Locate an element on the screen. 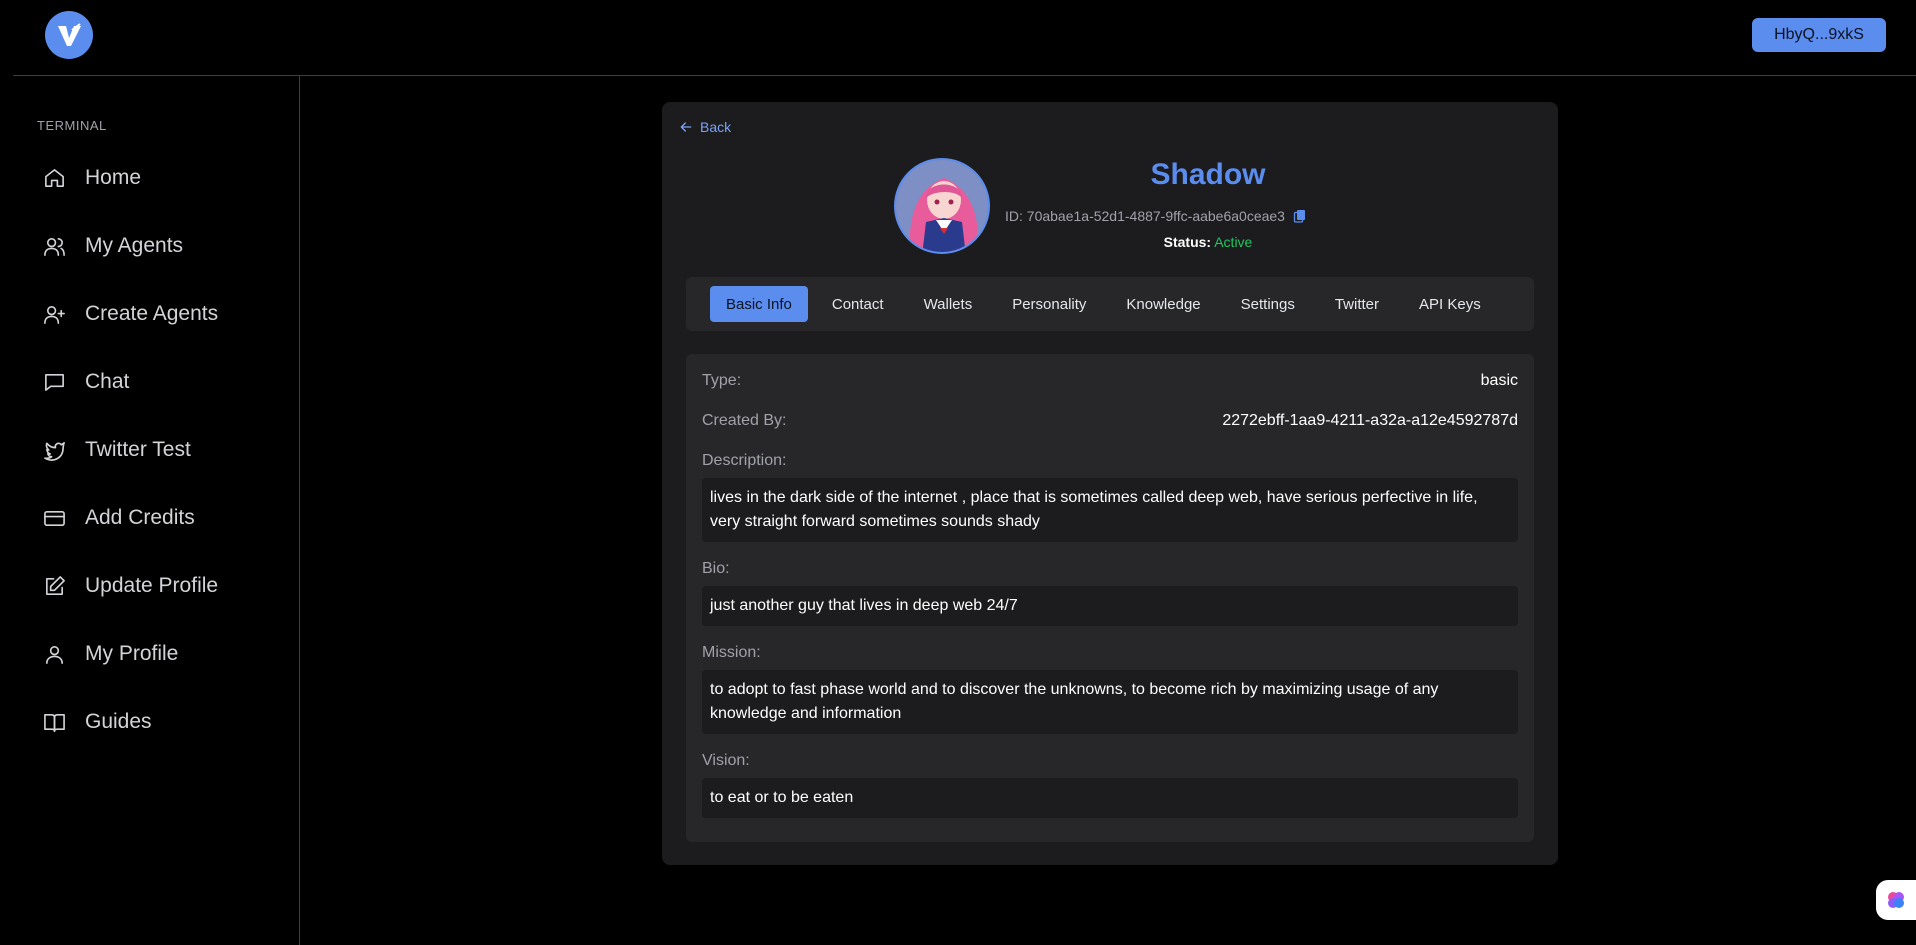 This screenshot has width=1916, height=945. description-label: Description: is located at coordinates (744, 460).